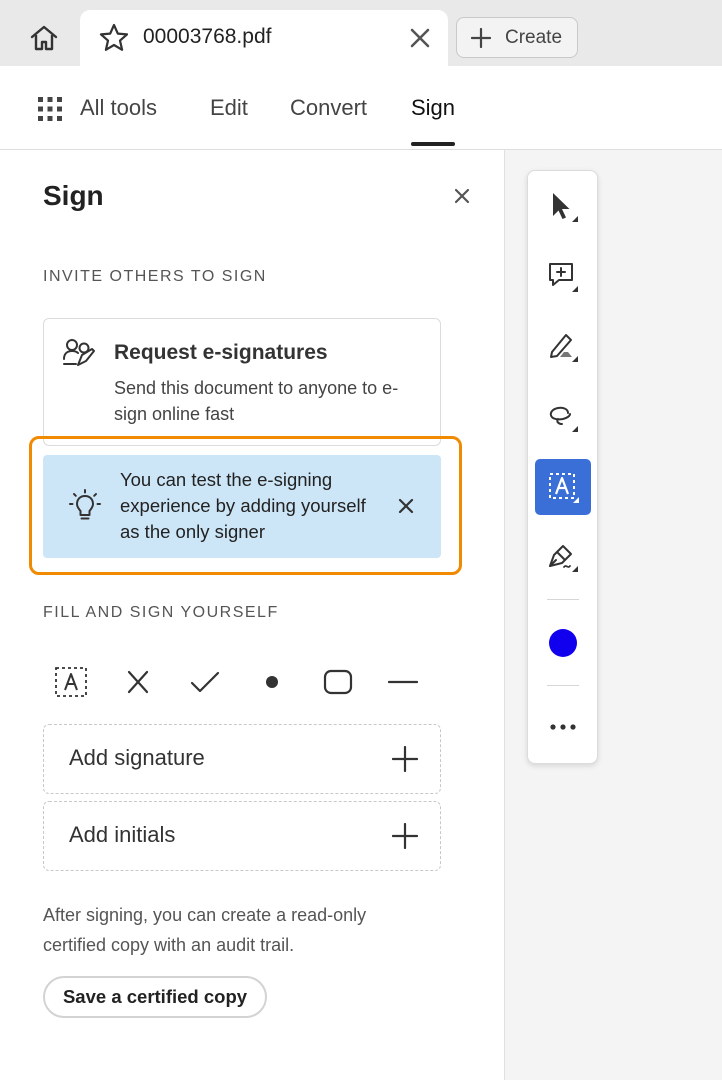 The width and height of the screenshot is (722, 1080). I want to click on nav-all-tools: All tools, so click(97, 115).